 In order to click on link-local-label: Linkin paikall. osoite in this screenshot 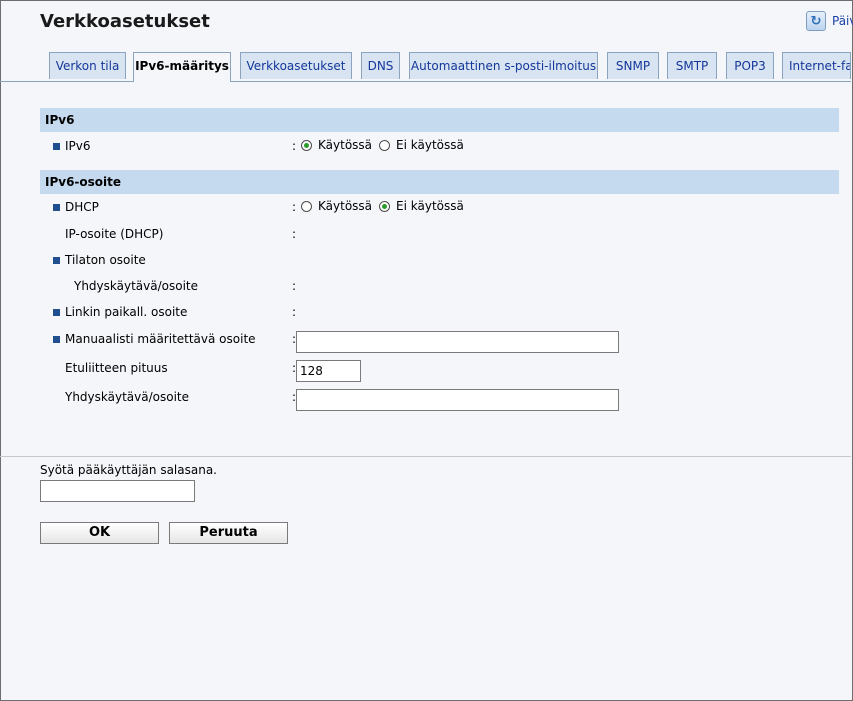, I will do `click(126, 312)`.